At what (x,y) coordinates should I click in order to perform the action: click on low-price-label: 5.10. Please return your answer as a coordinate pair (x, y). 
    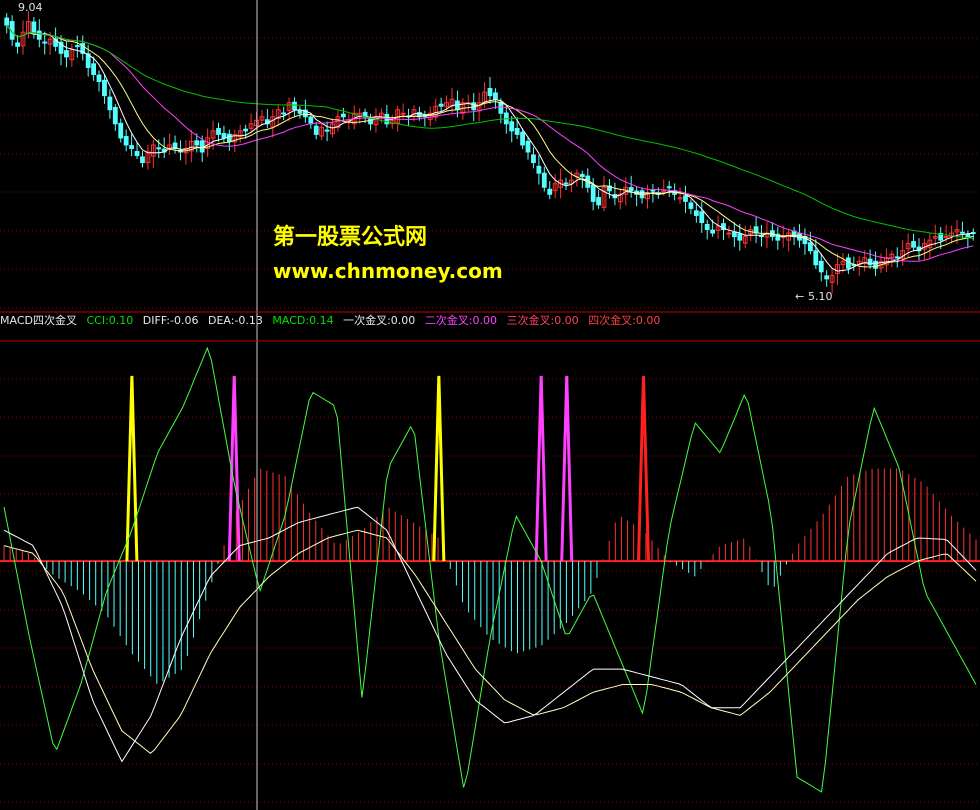
    Looking at the image, I should click on (820, 296).